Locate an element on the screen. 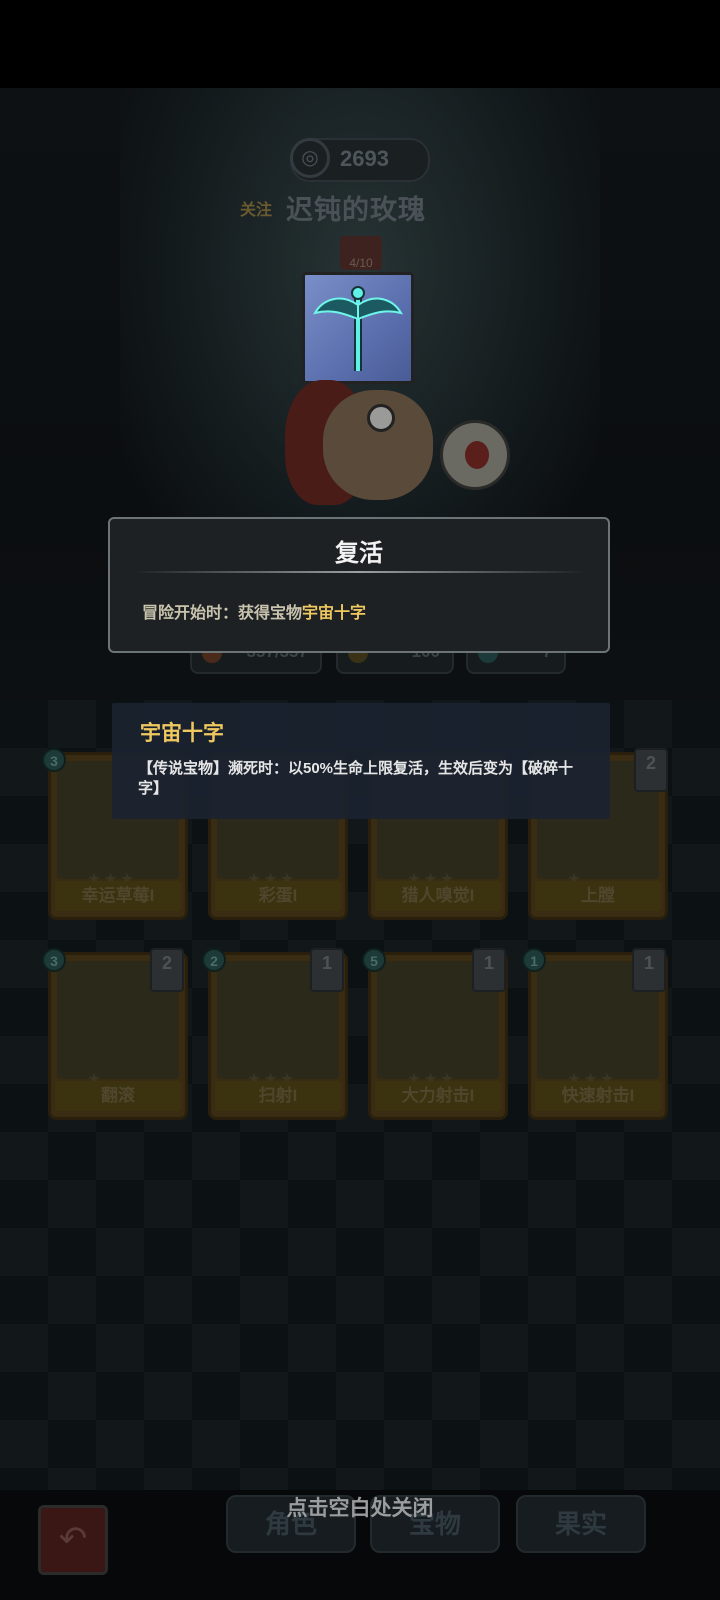 This screenshot has height=1600, width=720. player-character is located at coordinates (360, 445).